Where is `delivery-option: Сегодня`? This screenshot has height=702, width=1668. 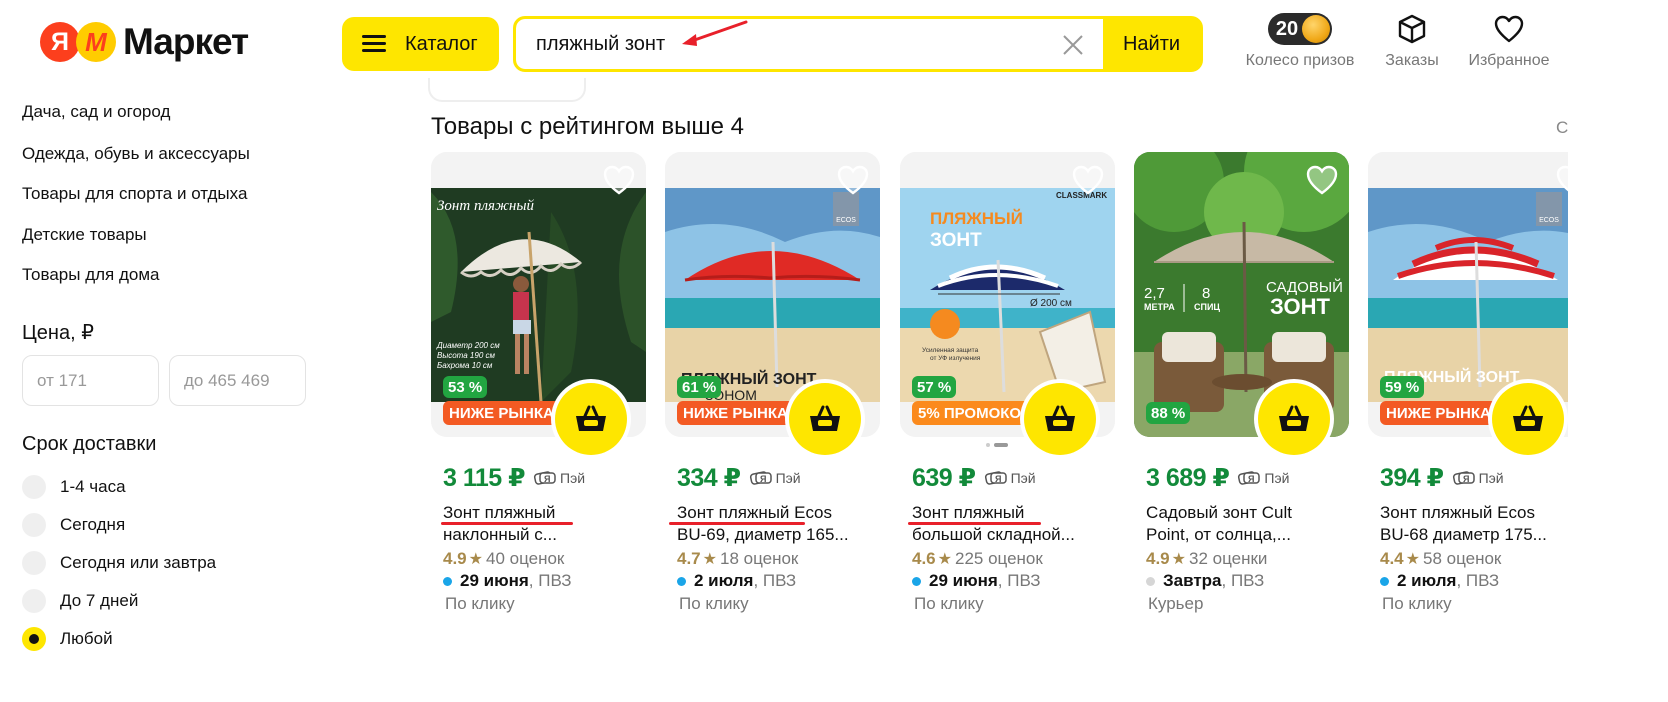 delivery-option: Сегодня is located at coordinates (73, 525).